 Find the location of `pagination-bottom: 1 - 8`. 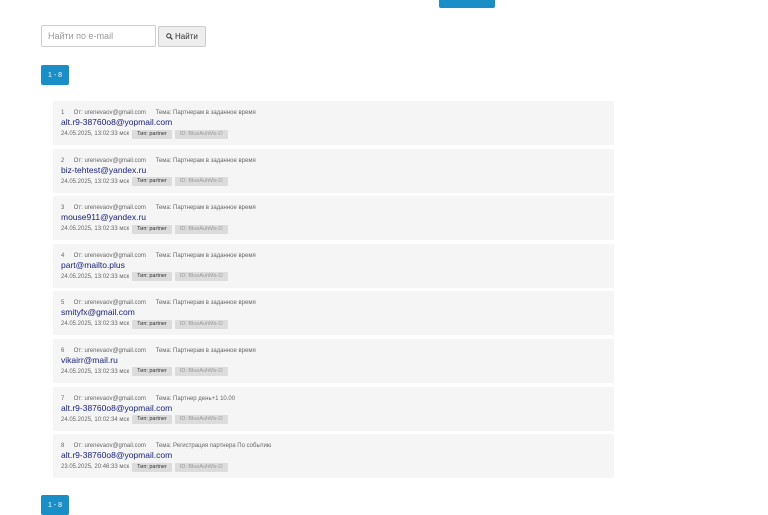

pagination-bottom: 1 - 8 is located at coordinates (55, 505).